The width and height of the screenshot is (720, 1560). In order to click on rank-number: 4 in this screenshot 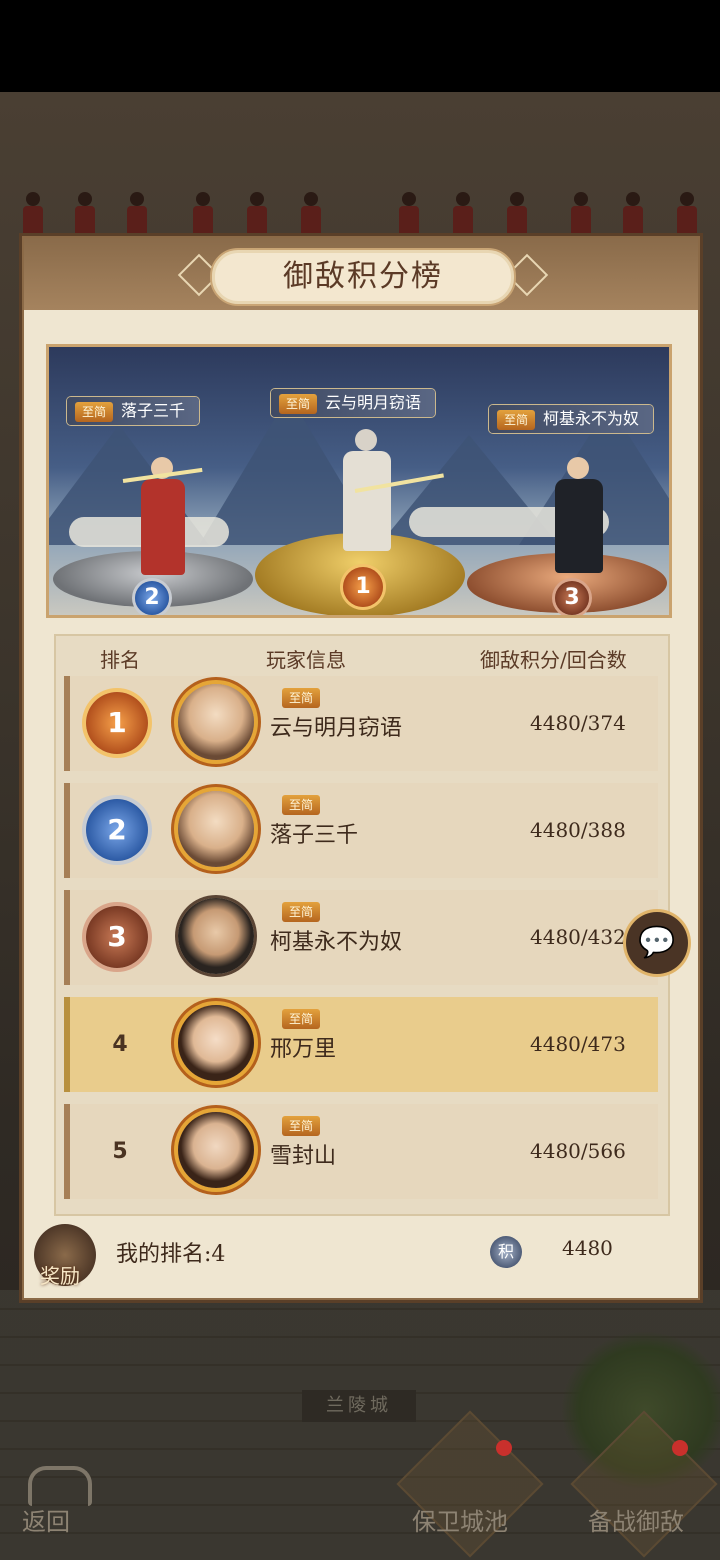, I will do `click(120, 1044)`.